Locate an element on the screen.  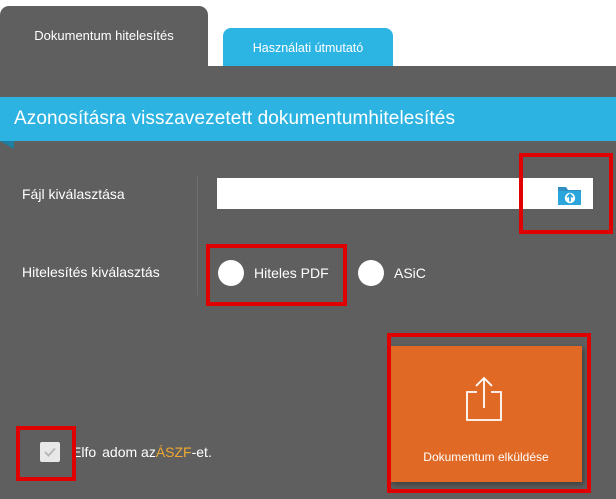
banner-fold is located at coordinates (7, 145).